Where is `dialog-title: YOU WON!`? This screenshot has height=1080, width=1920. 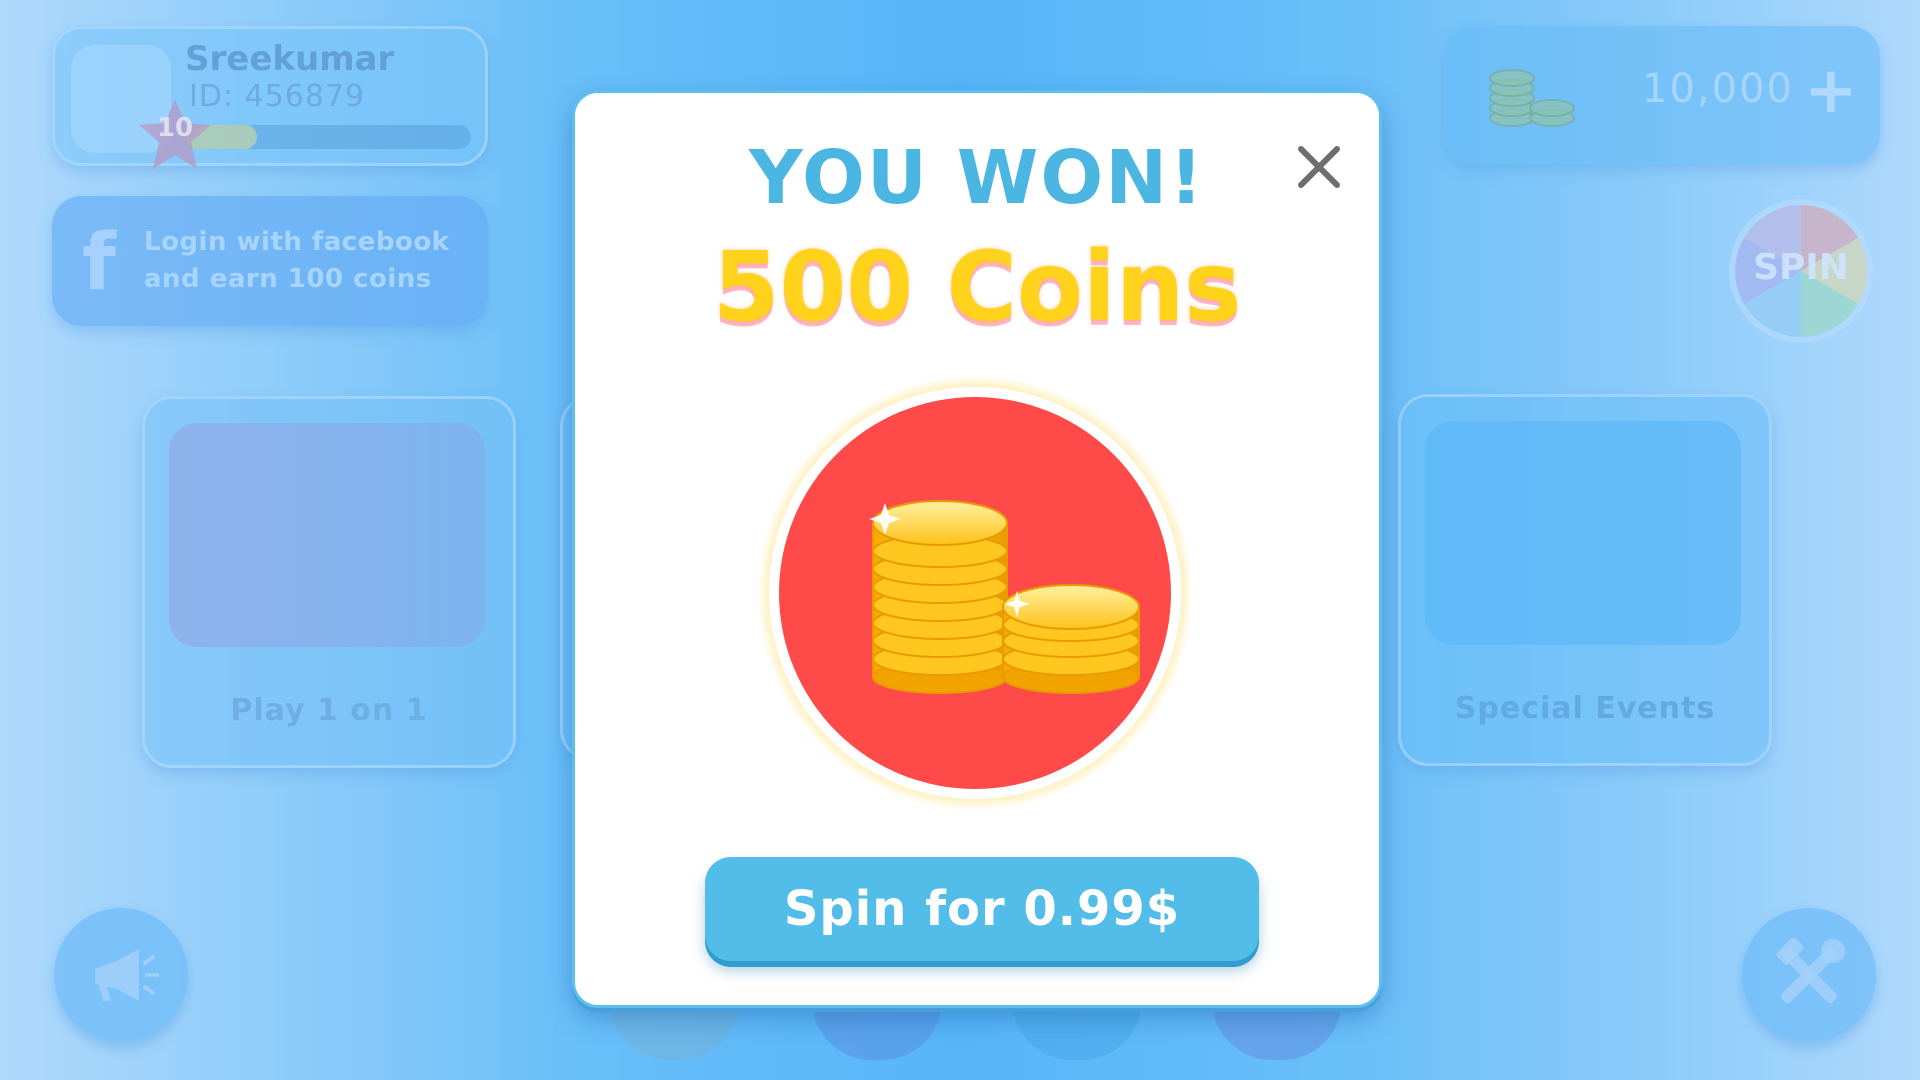 dialog-title: YOU WON! is located at coordinates (977, 178).